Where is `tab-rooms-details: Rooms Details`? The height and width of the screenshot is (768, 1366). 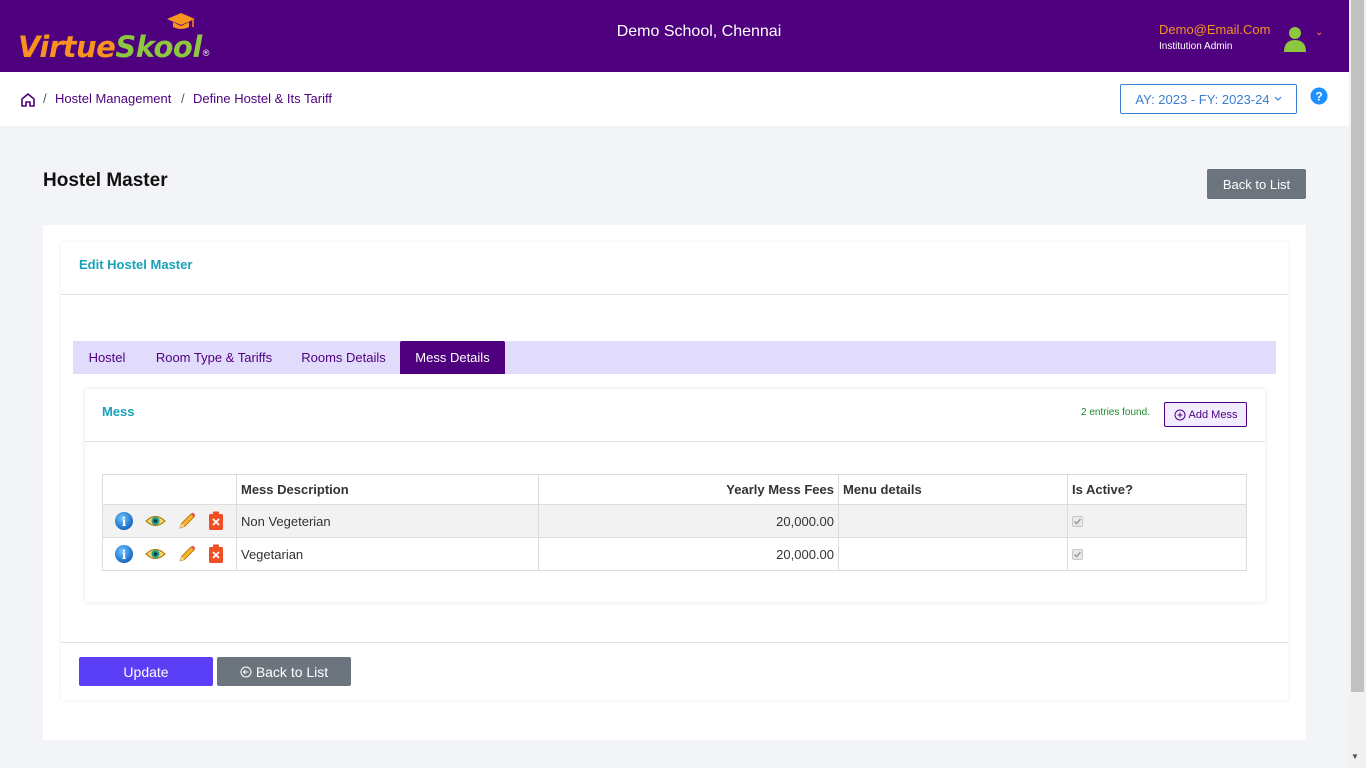 tab-rooms-details: Rooms Details is located at coordinates (343, 357).